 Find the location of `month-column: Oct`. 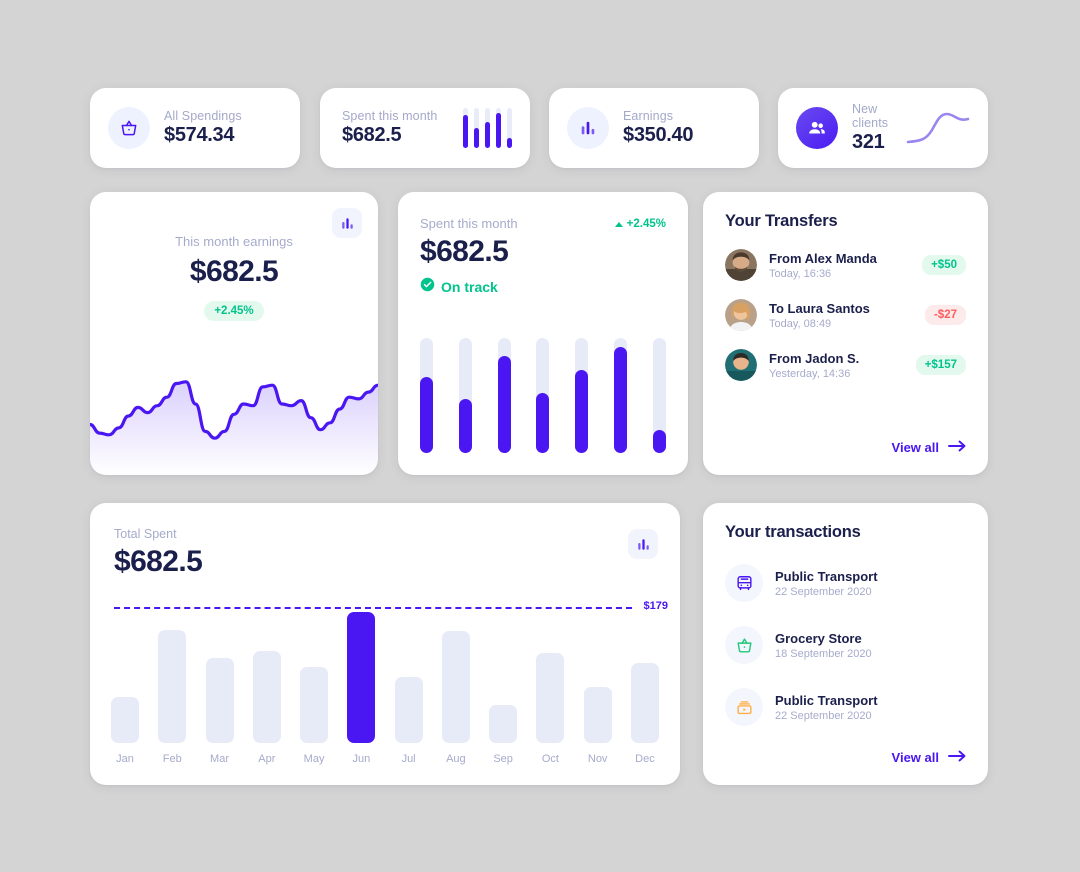

month-column: Oct is located at coordinates (550, 709).